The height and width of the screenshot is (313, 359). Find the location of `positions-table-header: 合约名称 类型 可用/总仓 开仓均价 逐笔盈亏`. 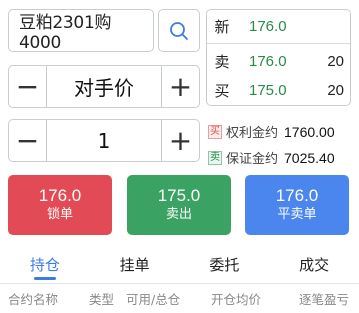

positions-table-header: 合约名称 类型 可用/总仓 开仓均价 逐笔盈亏 is located at coordinates (179, 298).